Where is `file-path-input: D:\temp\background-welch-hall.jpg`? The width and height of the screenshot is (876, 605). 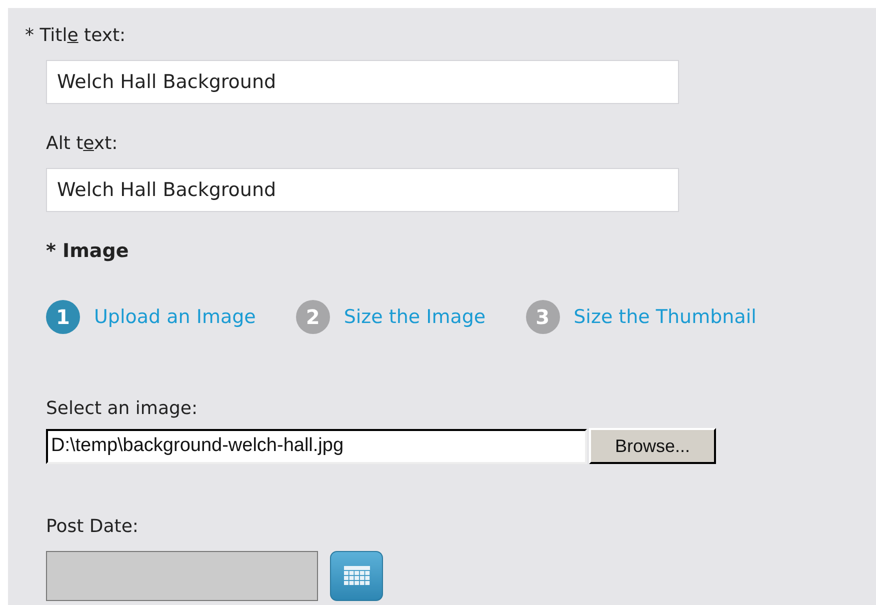 file-path-input: D:\temp\background-welch-hall.jpg is located at coordinates (316, 446).